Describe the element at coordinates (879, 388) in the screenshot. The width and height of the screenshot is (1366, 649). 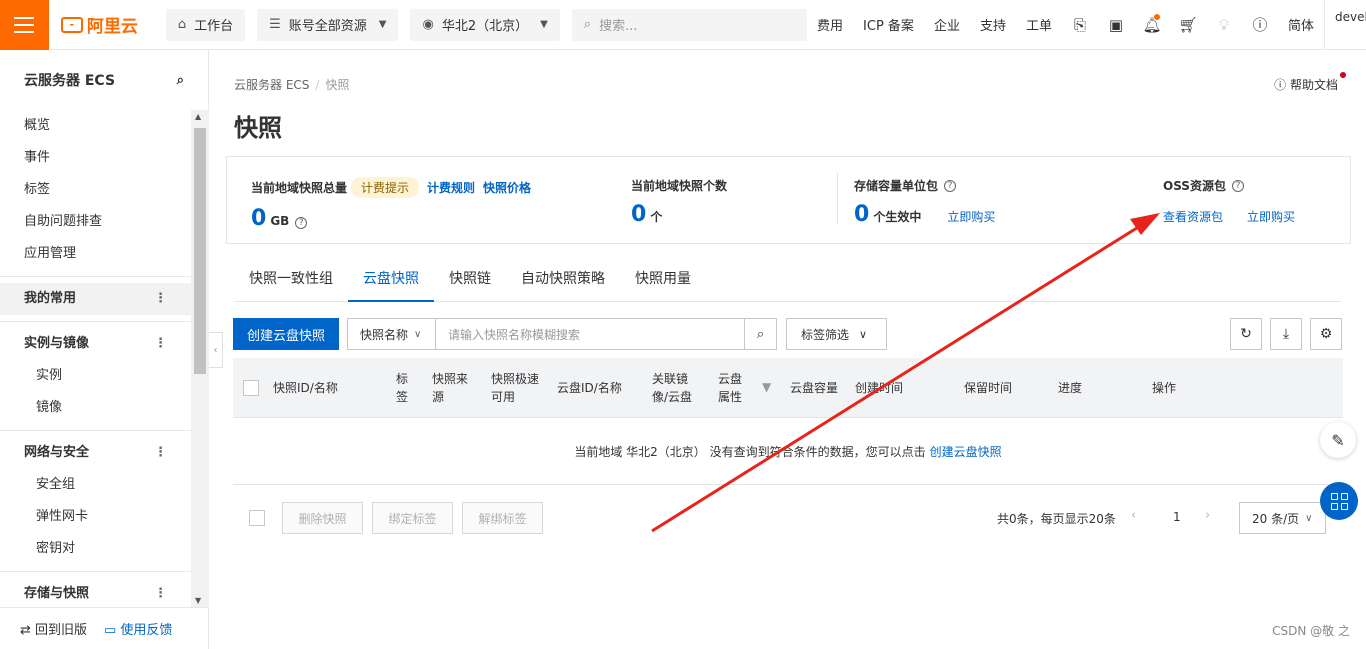
I see `col-created-time: 创建时间` at that location.